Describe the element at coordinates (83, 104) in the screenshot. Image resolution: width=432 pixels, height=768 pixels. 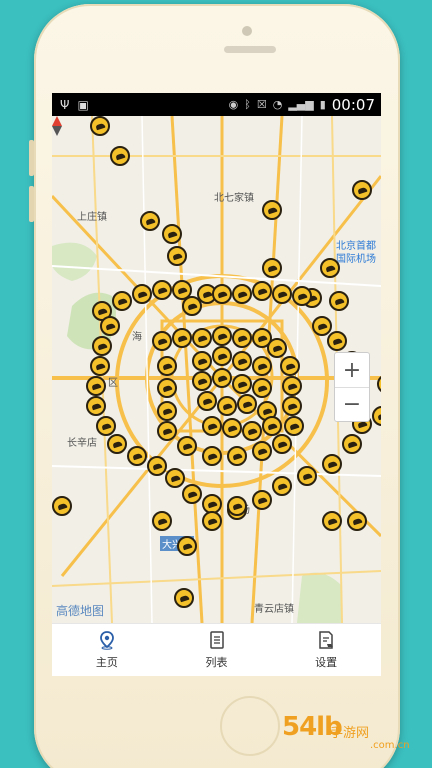
I see `notification-icon: ▣` at that location.